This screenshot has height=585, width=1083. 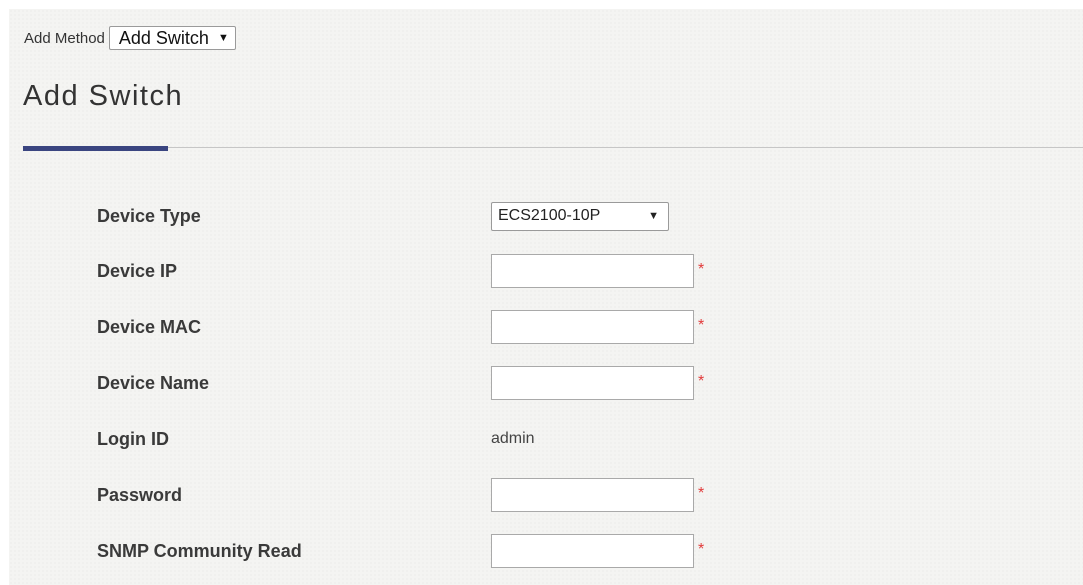 I want to click on form-row-password: Password *, so click(x=447, y=495).